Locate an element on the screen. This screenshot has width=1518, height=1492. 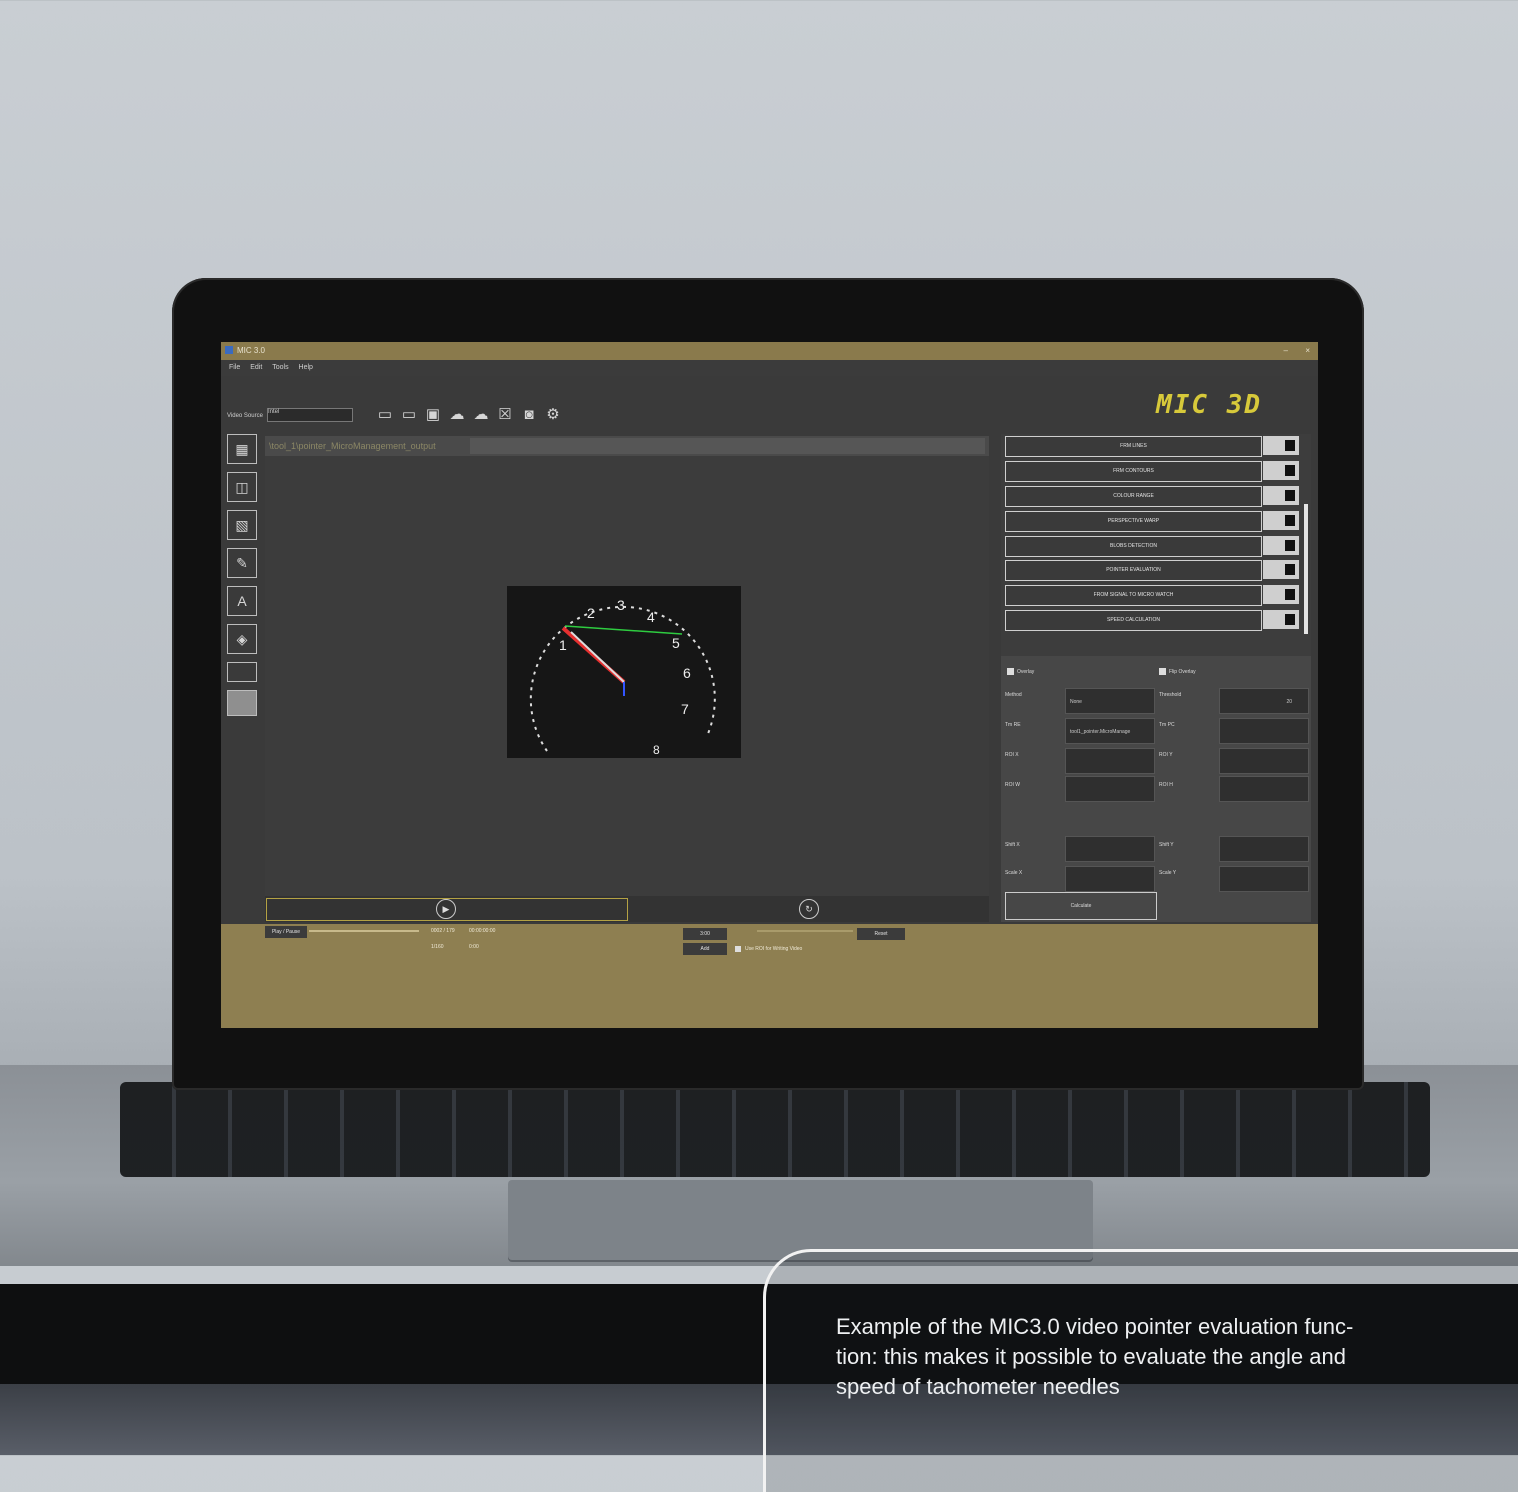
add-button: Add is located at coordinates (705, 949).